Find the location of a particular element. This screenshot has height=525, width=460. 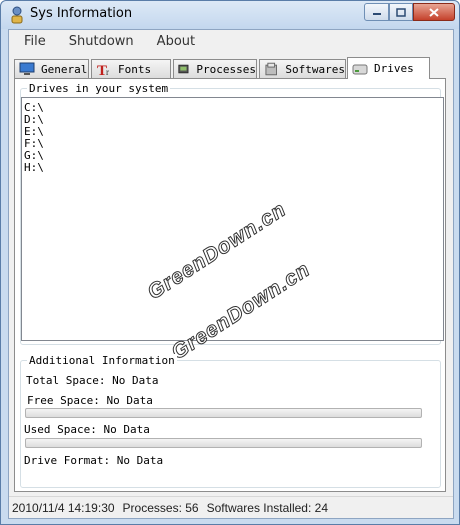

minimize-button is located at coordinates (376, 12).